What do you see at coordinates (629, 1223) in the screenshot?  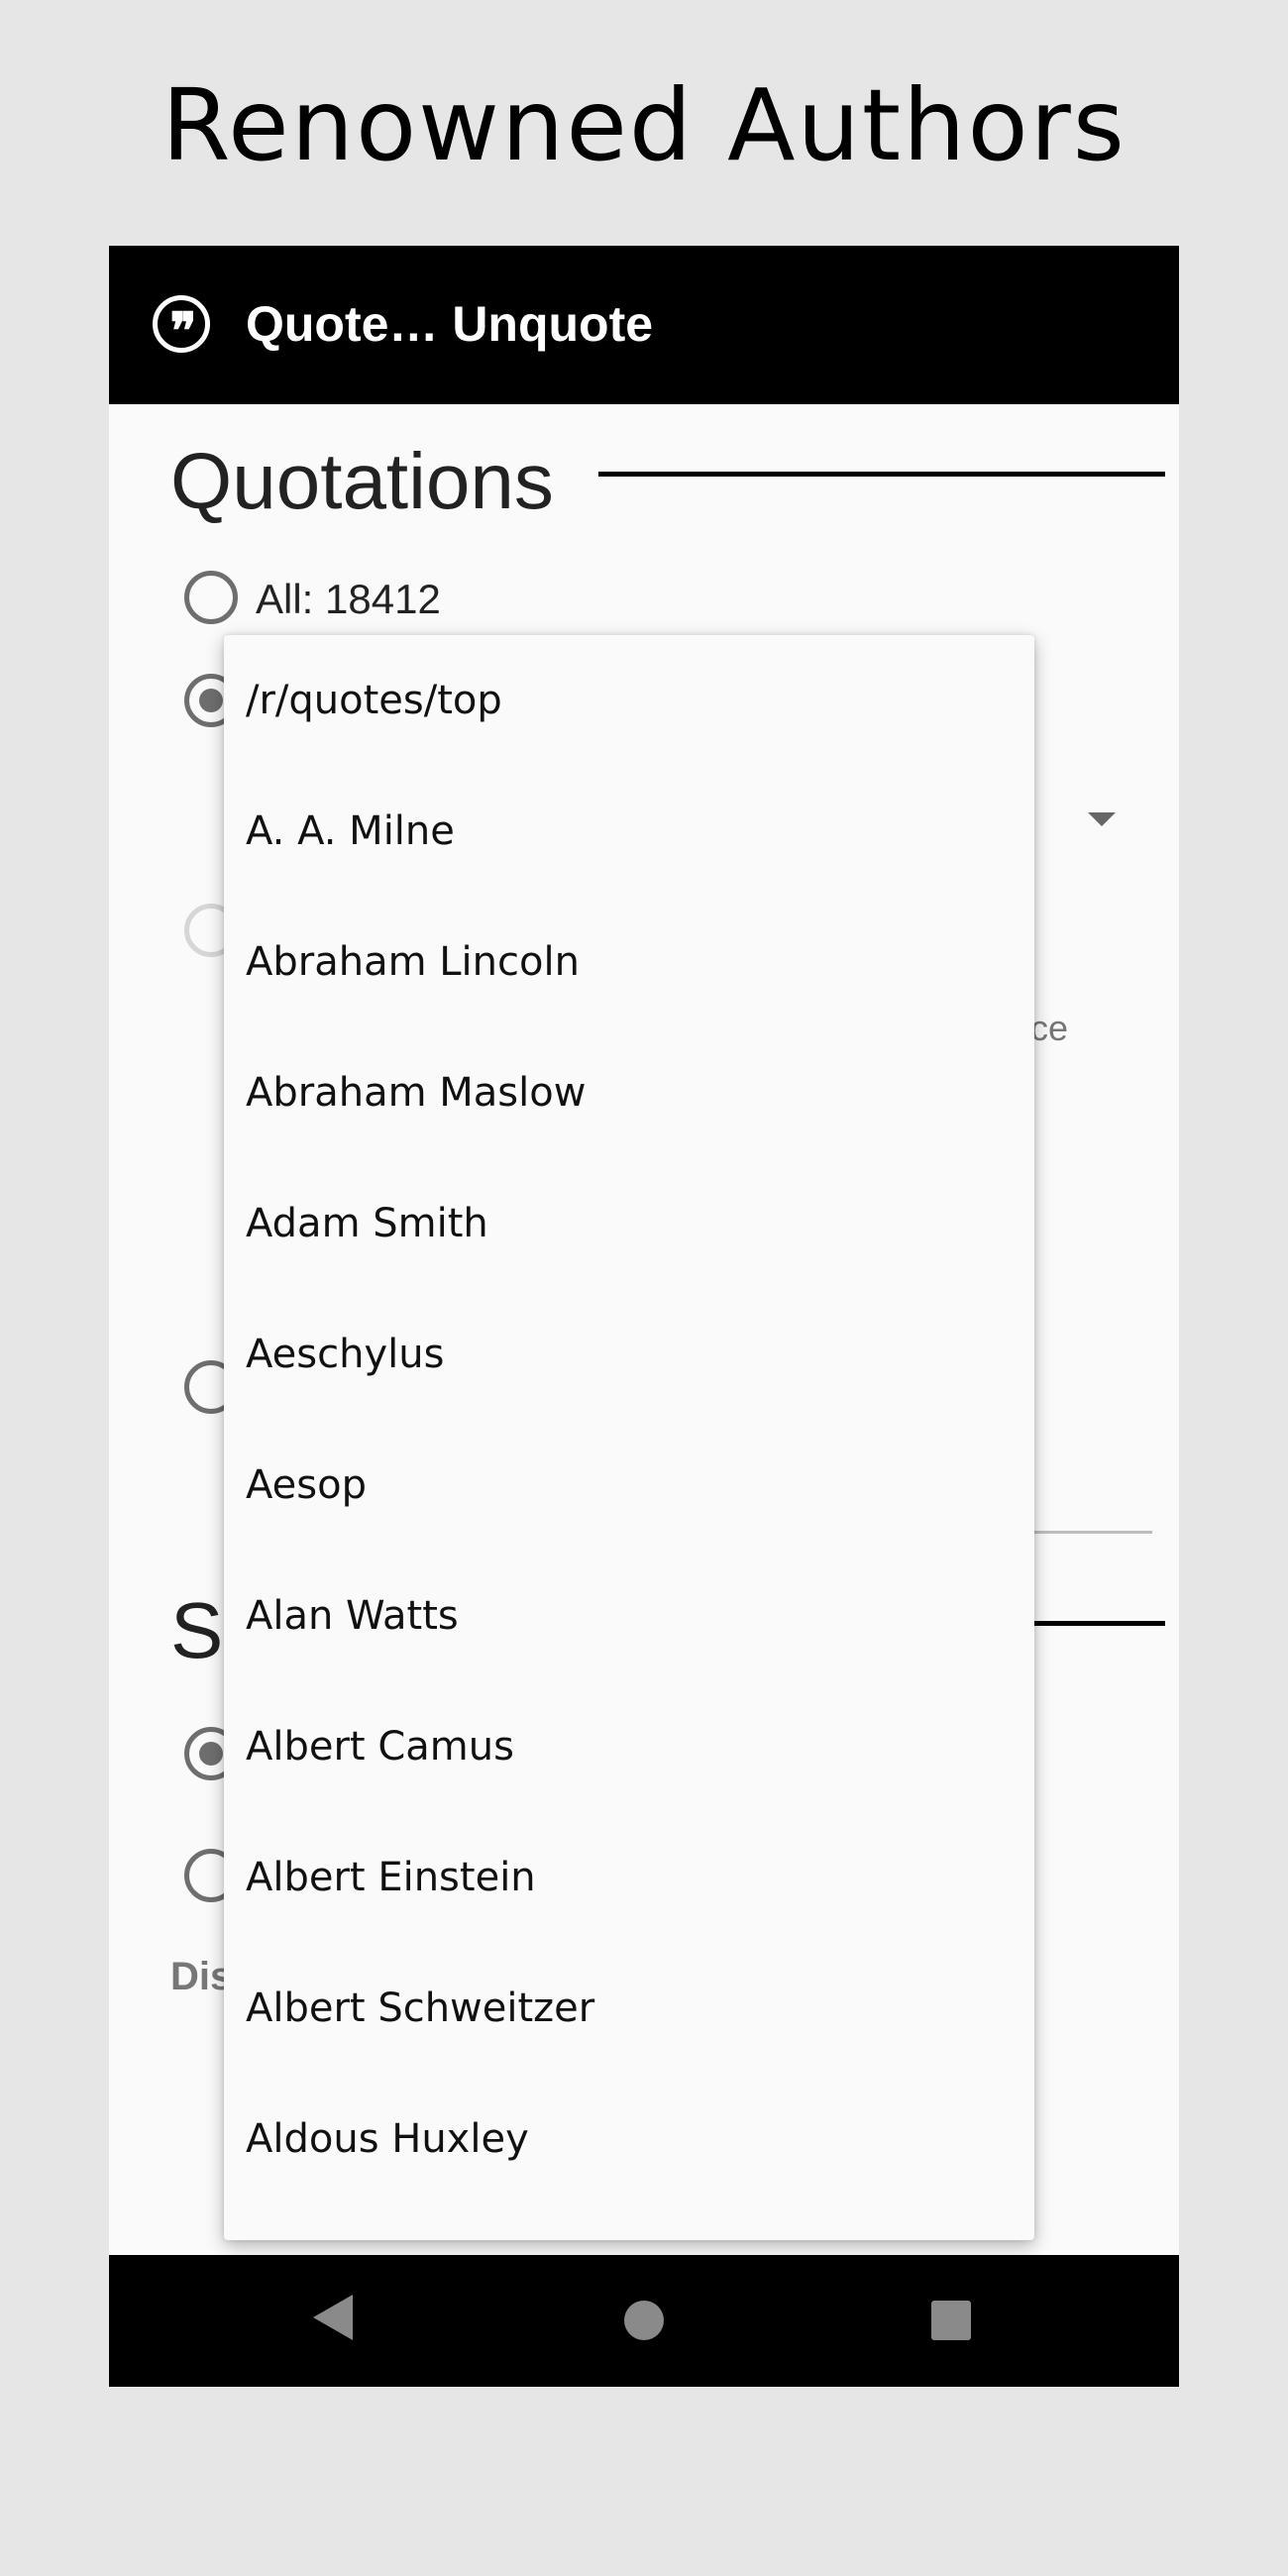 I see `author-option: Adam Smith` at bounding box center [629, 1223].